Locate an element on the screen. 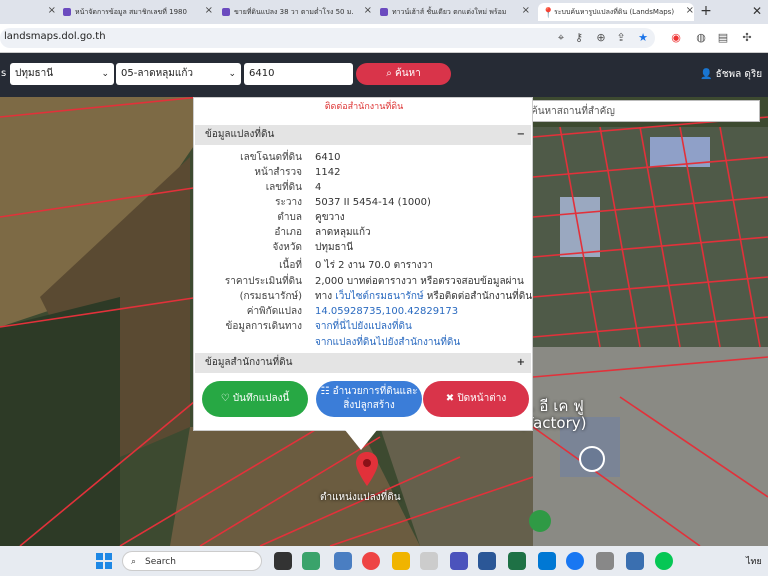  excel-icon is located at coordinates (517, 561).